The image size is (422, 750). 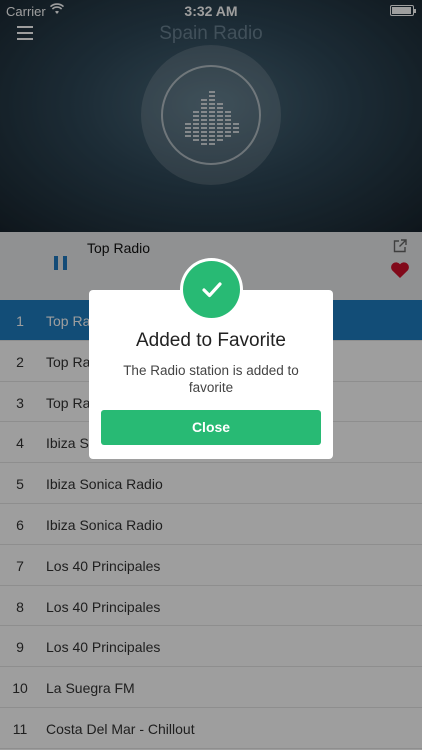 I want to click on close-button: Close, so click(x=211, y=427).